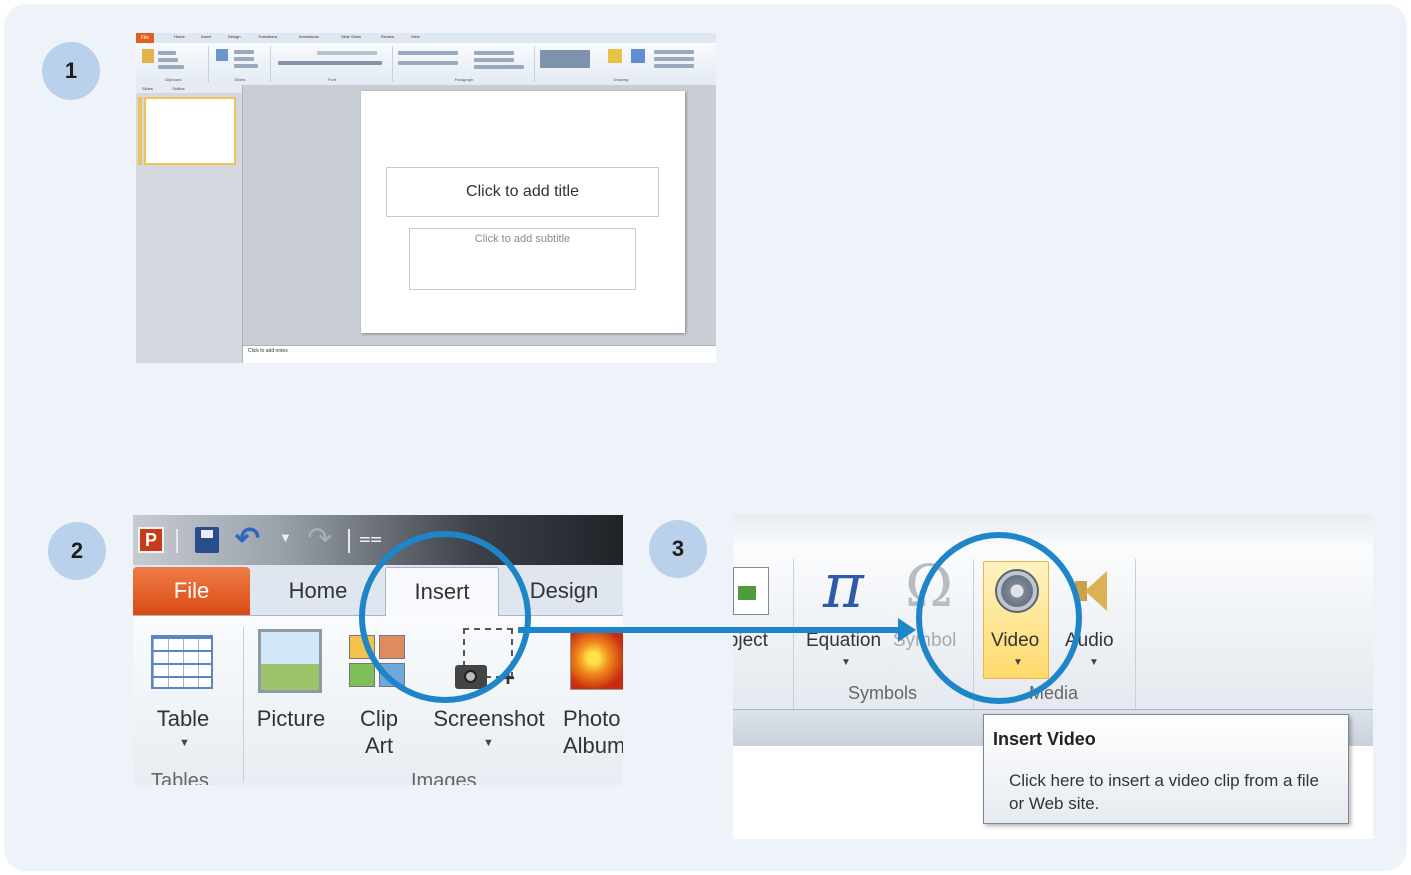  Describe the element at coordinates (148, 56) in the screenshot. I see `paste-icon` at that location.